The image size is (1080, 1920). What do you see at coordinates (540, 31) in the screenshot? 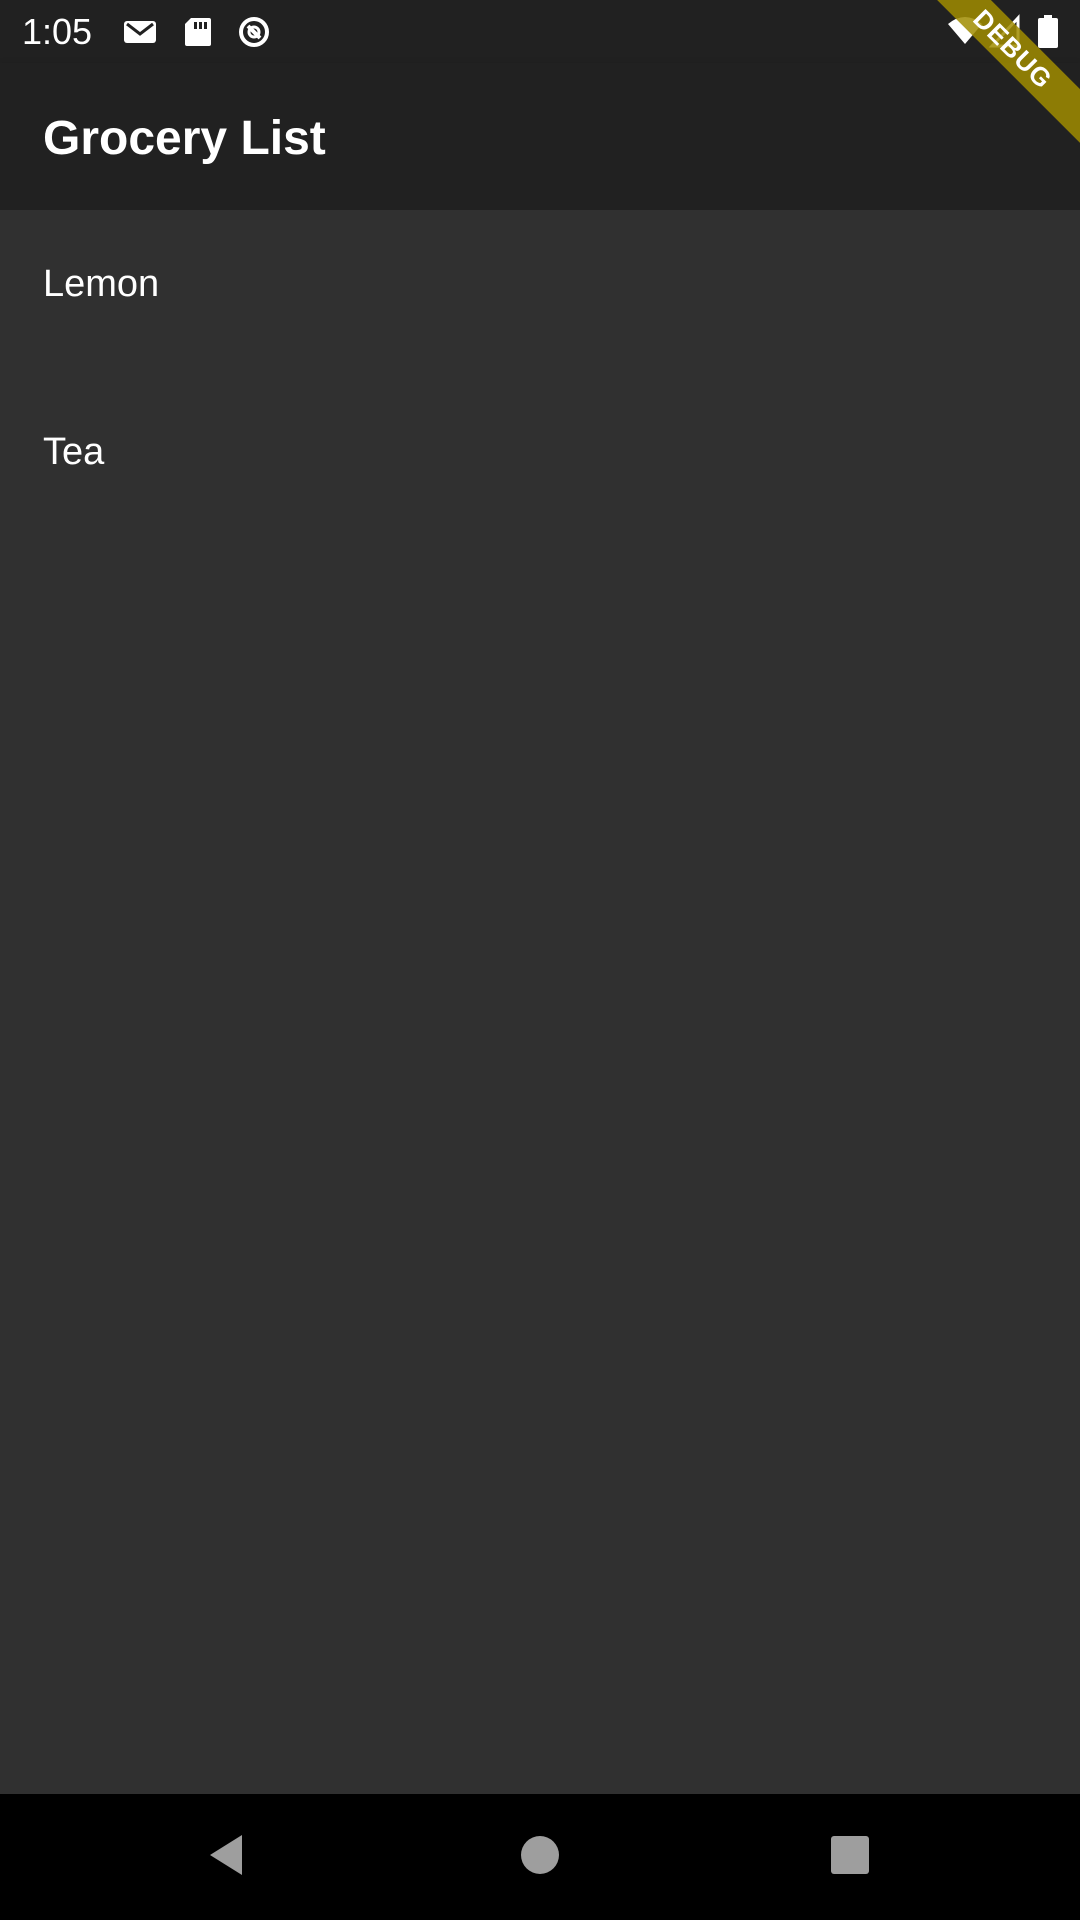
I see `status-bar: 1:05` at bounding box center [540, 31].